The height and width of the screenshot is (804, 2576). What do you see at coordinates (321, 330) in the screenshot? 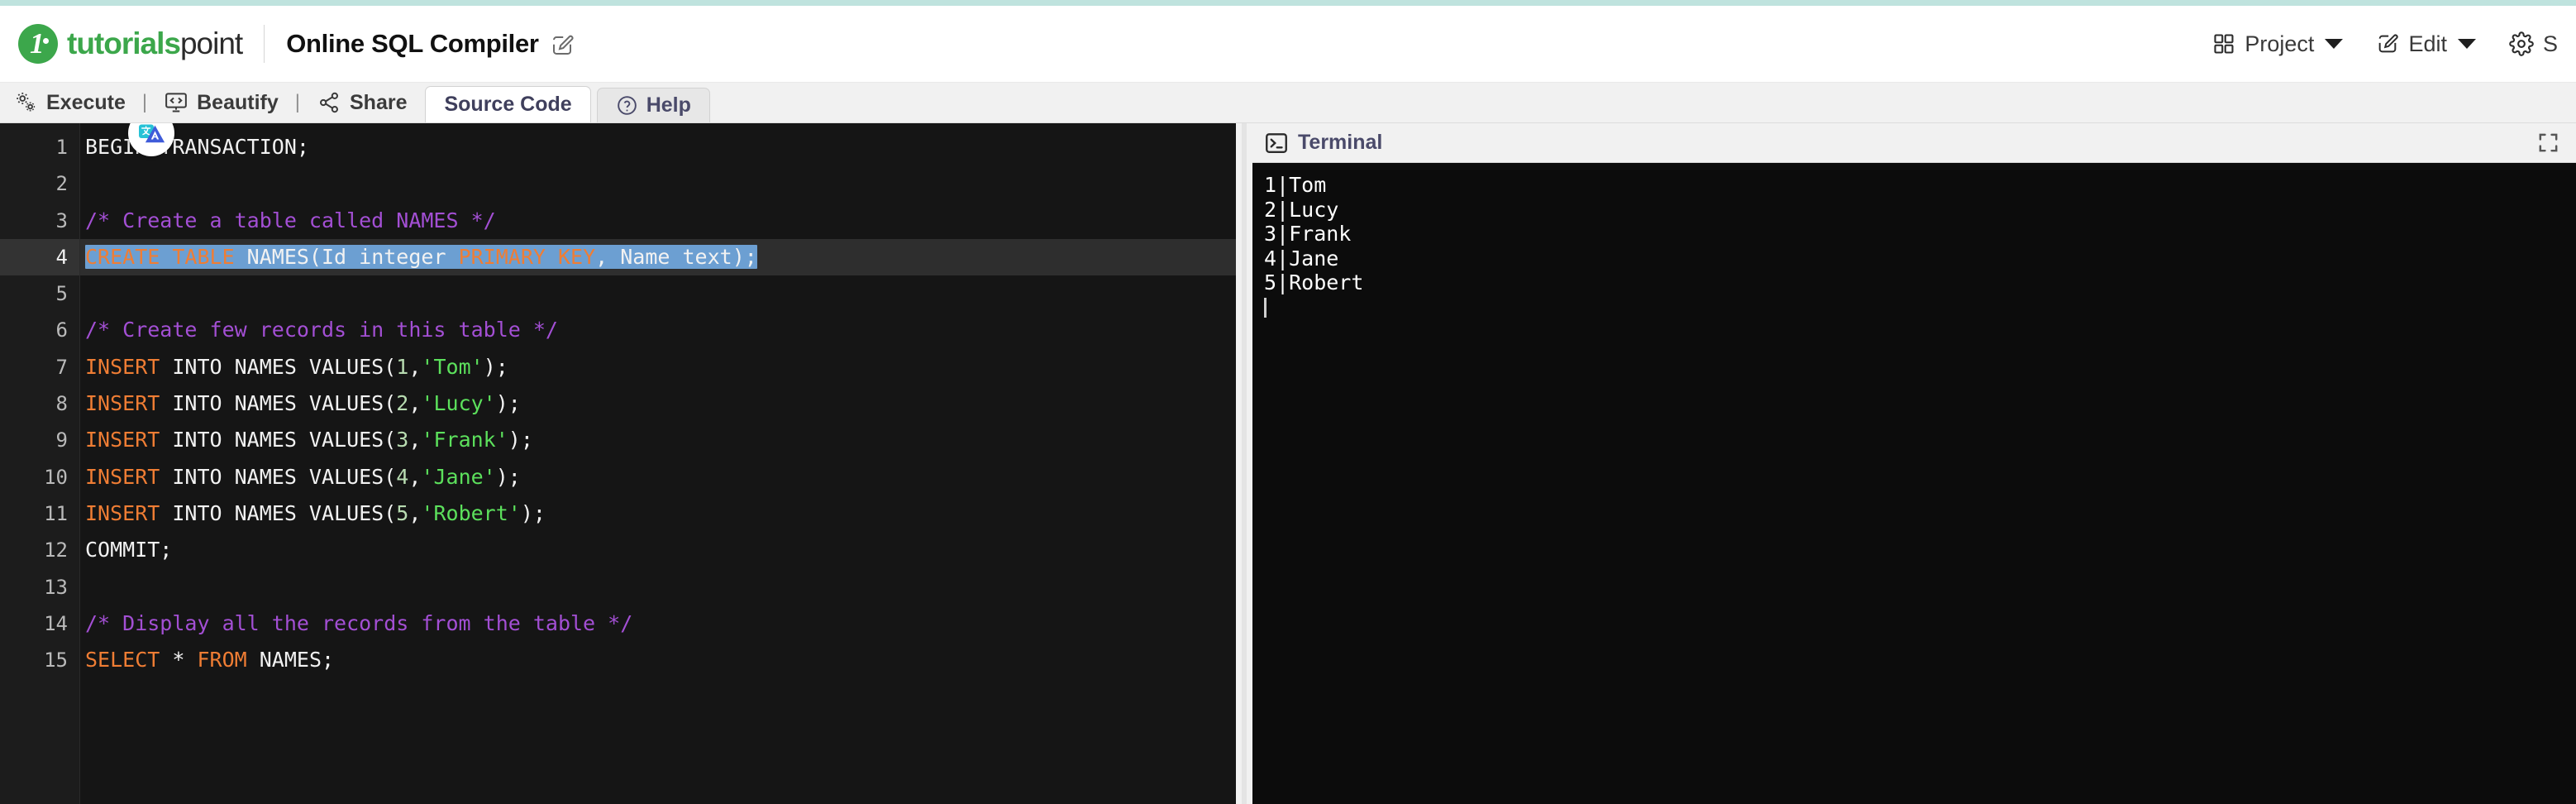
I see `code-token: /* Create few records in this table */` at bounding box center [321, 330].